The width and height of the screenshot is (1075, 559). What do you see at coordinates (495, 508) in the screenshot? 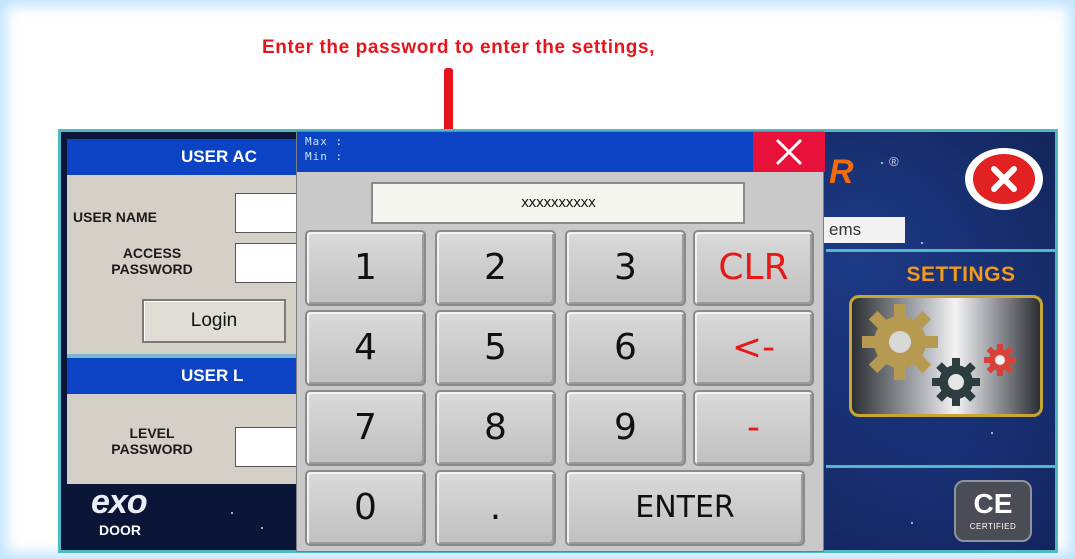
I see `key-decimal: .` at bounding box center [495, 508].